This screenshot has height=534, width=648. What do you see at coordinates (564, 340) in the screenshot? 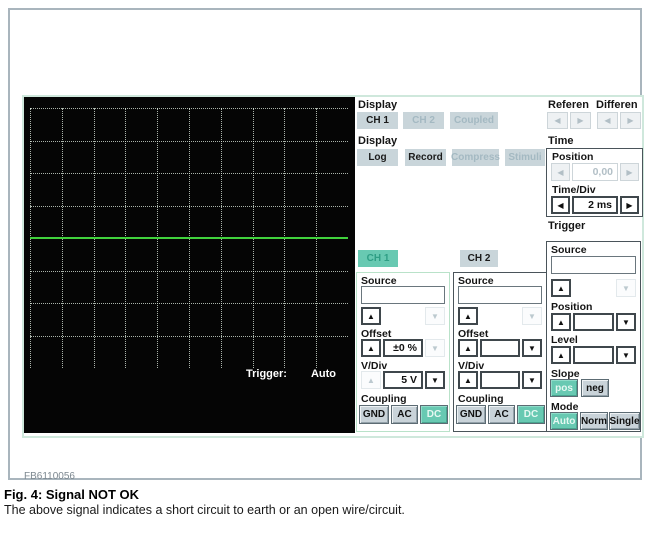
I see `trigger-level-label: Level` at bounding box center [564, 340].